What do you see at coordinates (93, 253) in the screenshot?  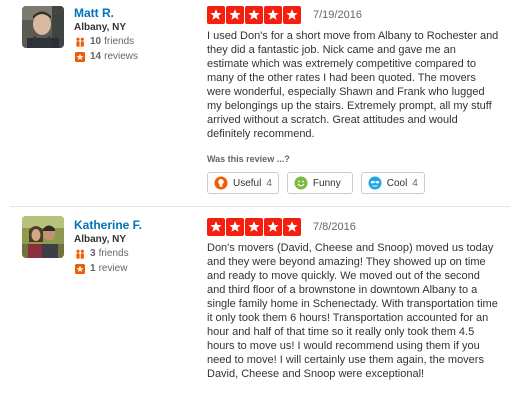 I see `friends-count-value: 3` at bounding box center [93, 253].